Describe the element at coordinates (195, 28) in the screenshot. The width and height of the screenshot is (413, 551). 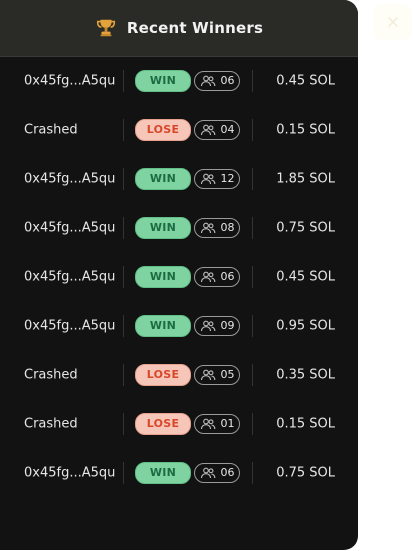
I see `page-title: Recent Winners` at that location.